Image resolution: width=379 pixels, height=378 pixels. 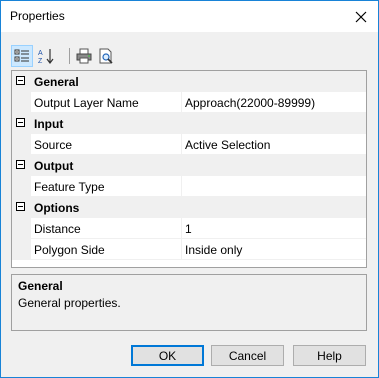 I want to click on close-button, so click(x=361, y=16).